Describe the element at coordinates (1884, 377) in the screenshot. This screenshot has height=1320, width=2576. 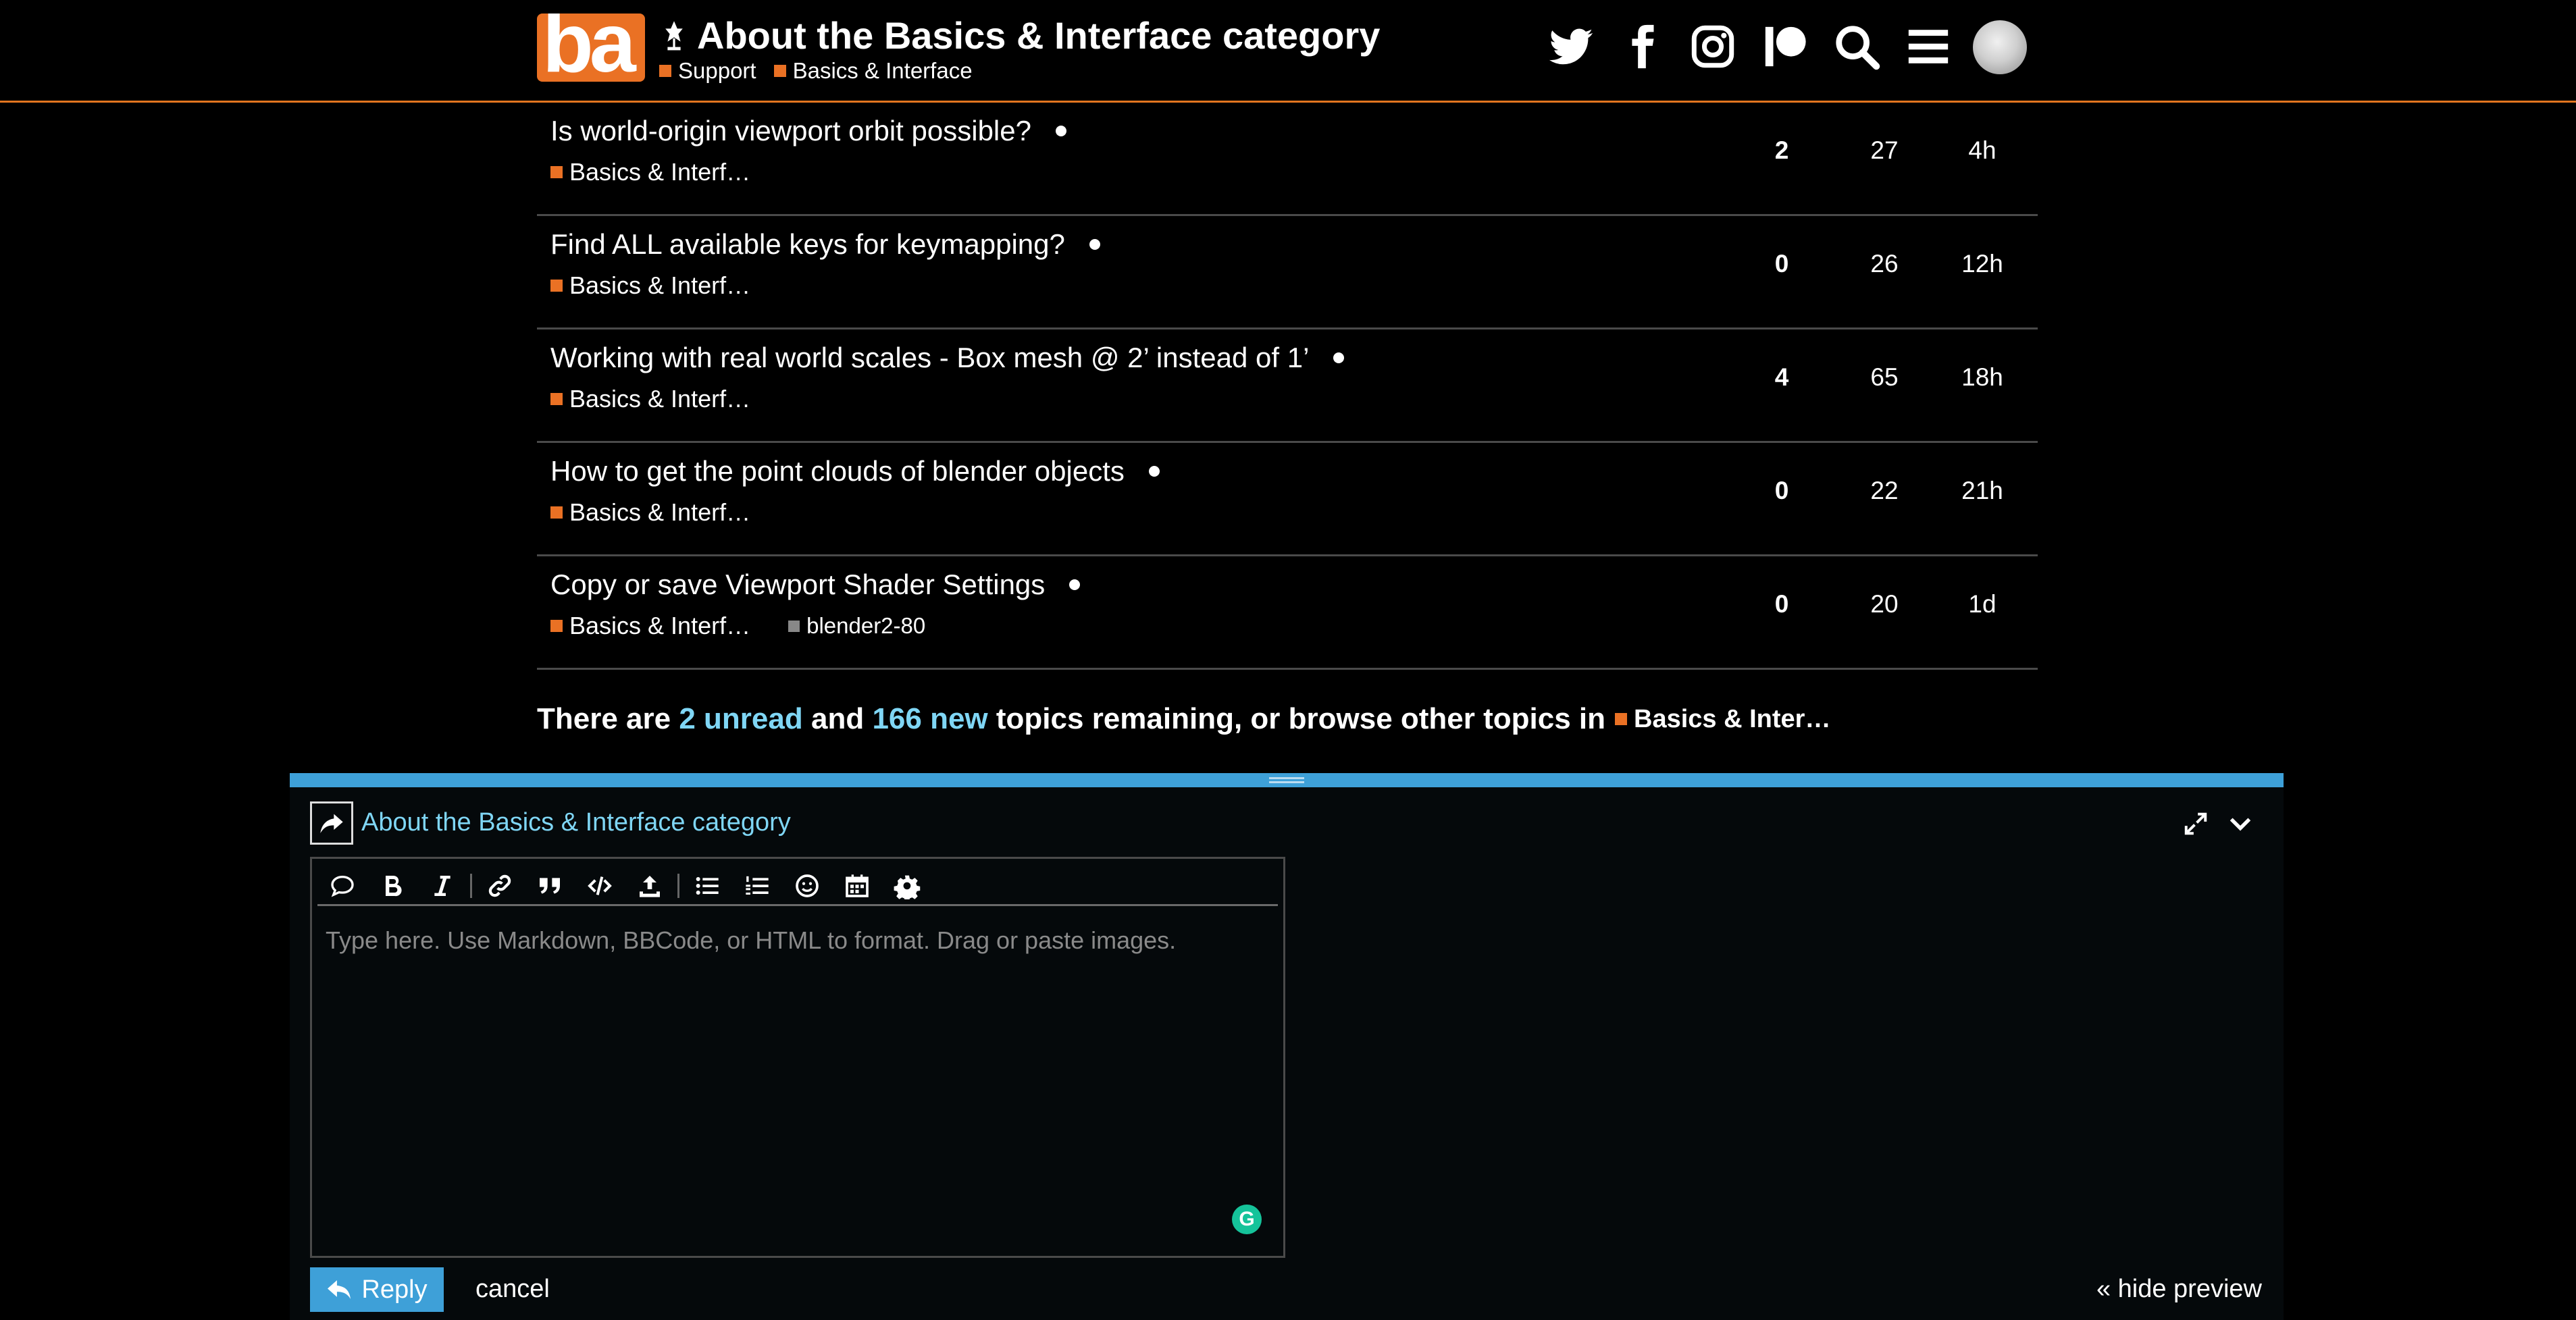
I see `views-count: 65` at that location.